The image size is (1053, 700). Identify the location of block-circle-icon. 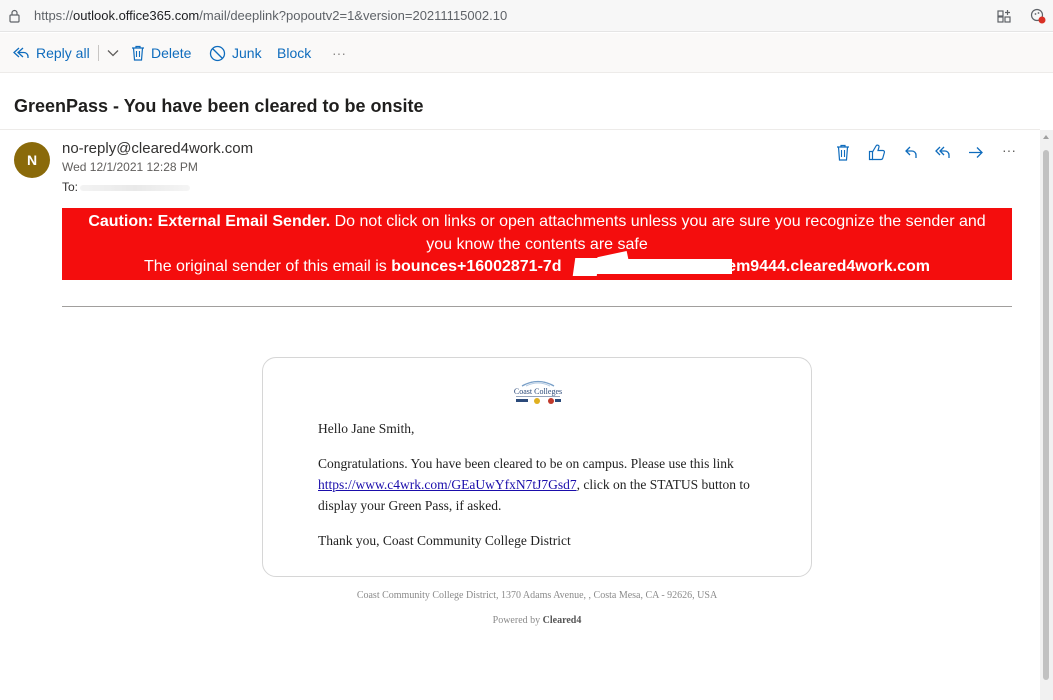
(217, 53).